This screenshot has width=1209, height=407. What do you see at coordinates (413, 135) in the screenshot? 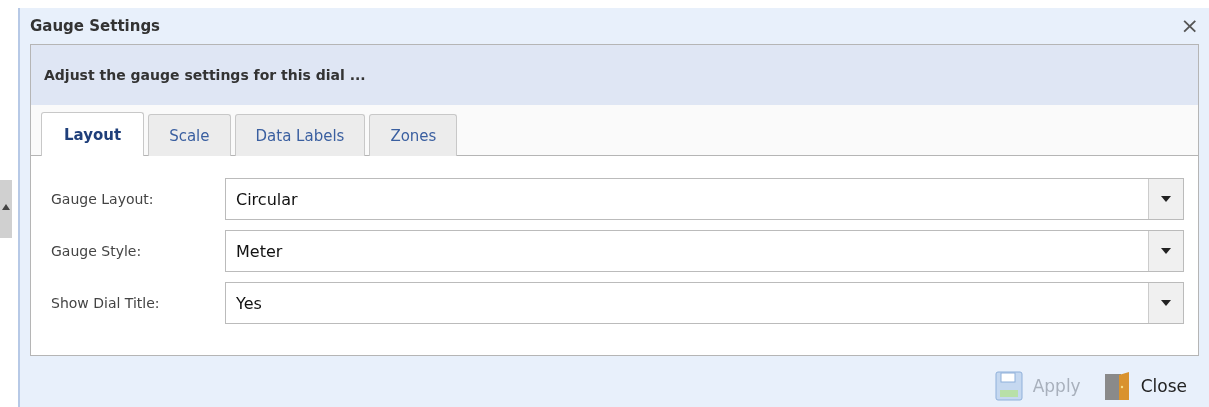
I see `tab: Zones` at bounding box center [413, 135].